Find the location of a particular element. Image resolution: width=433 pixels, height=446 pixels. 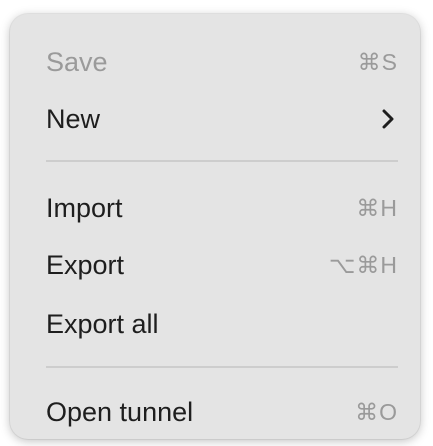

menu-item-label: New is located at coordinates (73, 118).